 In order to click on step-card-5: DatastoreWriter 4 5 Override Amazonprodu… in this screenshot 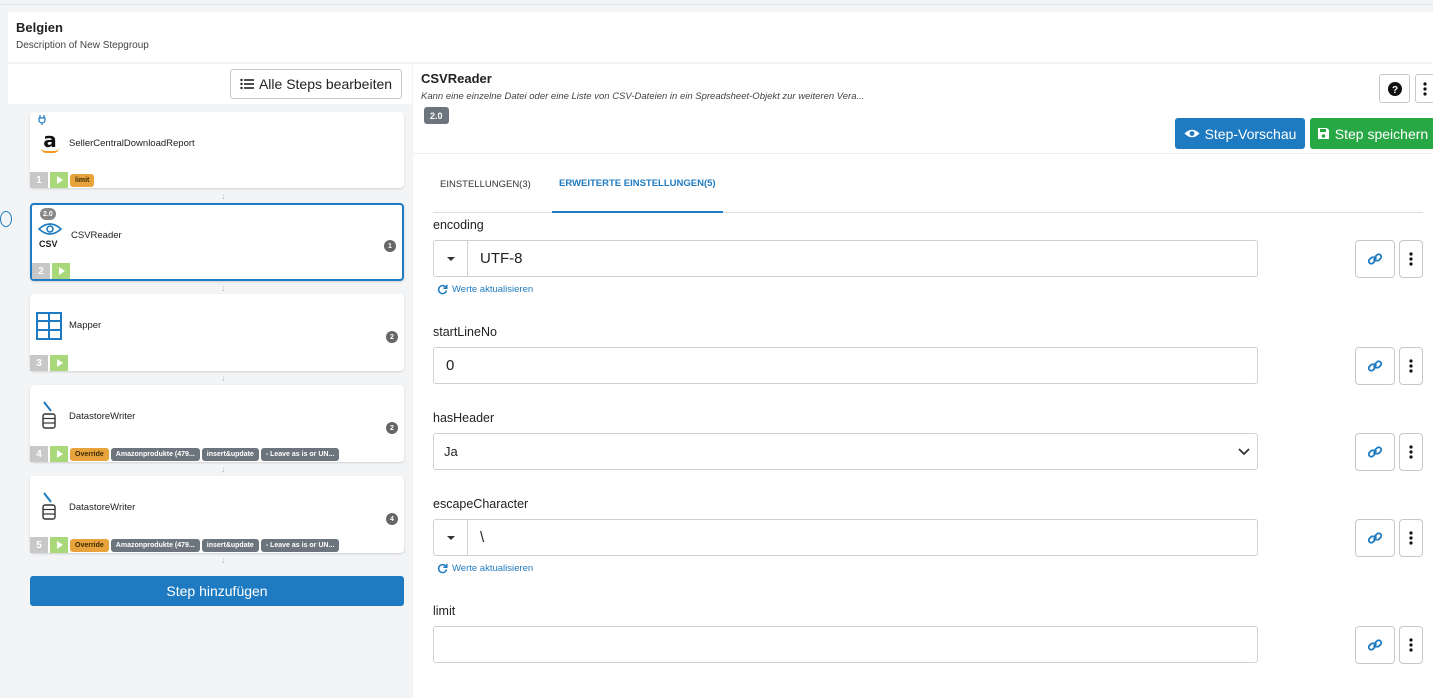, I will do `click(217, 514)`.